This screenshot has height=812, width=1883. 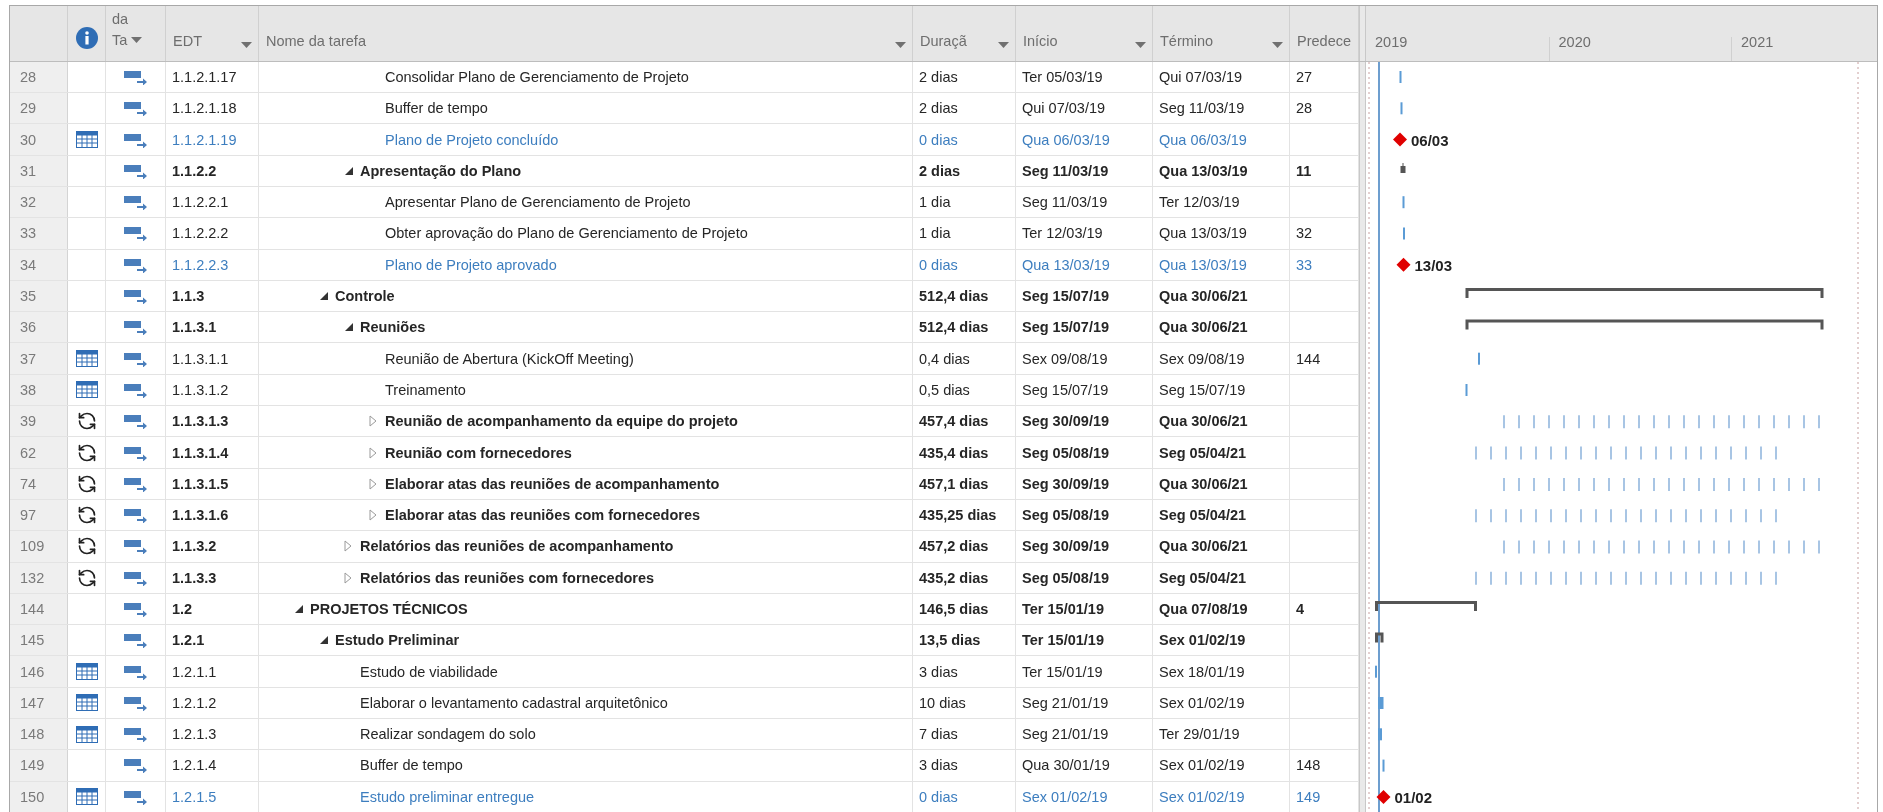 I want to click on table-cell: Seg 11/03/19, so click(x=1065, y=202).